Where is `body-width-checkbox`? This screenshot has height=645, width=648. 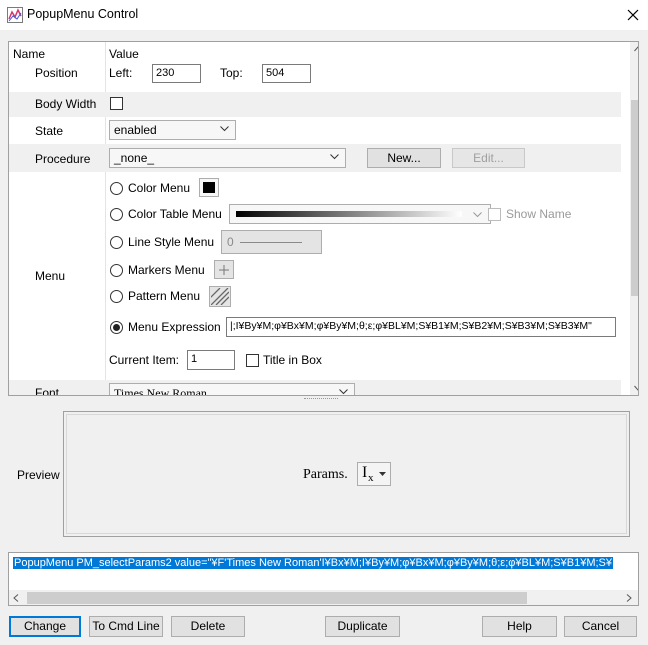 body-width-checkbox is located at coordinates (116, 103).